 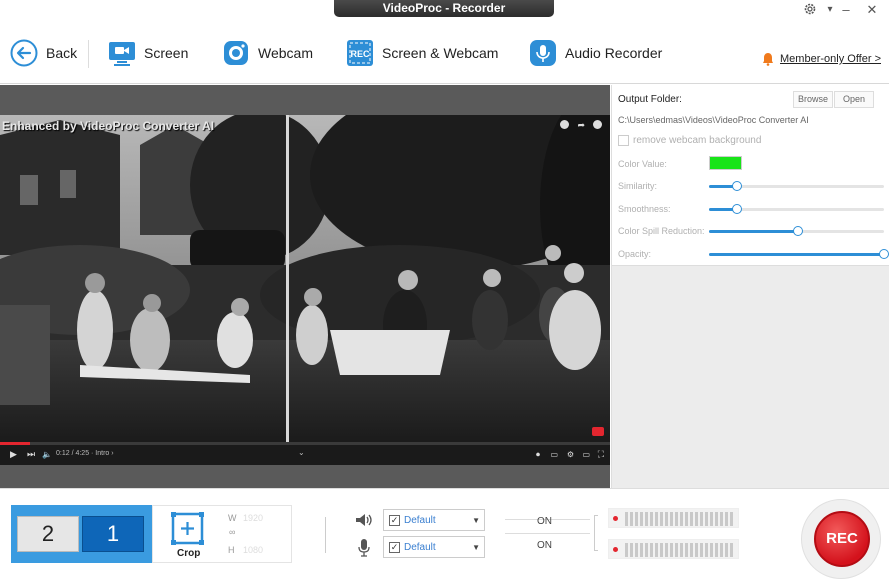 I want to click on audio-recorder-button: Audio Recorder, so click(x=595, y=53).